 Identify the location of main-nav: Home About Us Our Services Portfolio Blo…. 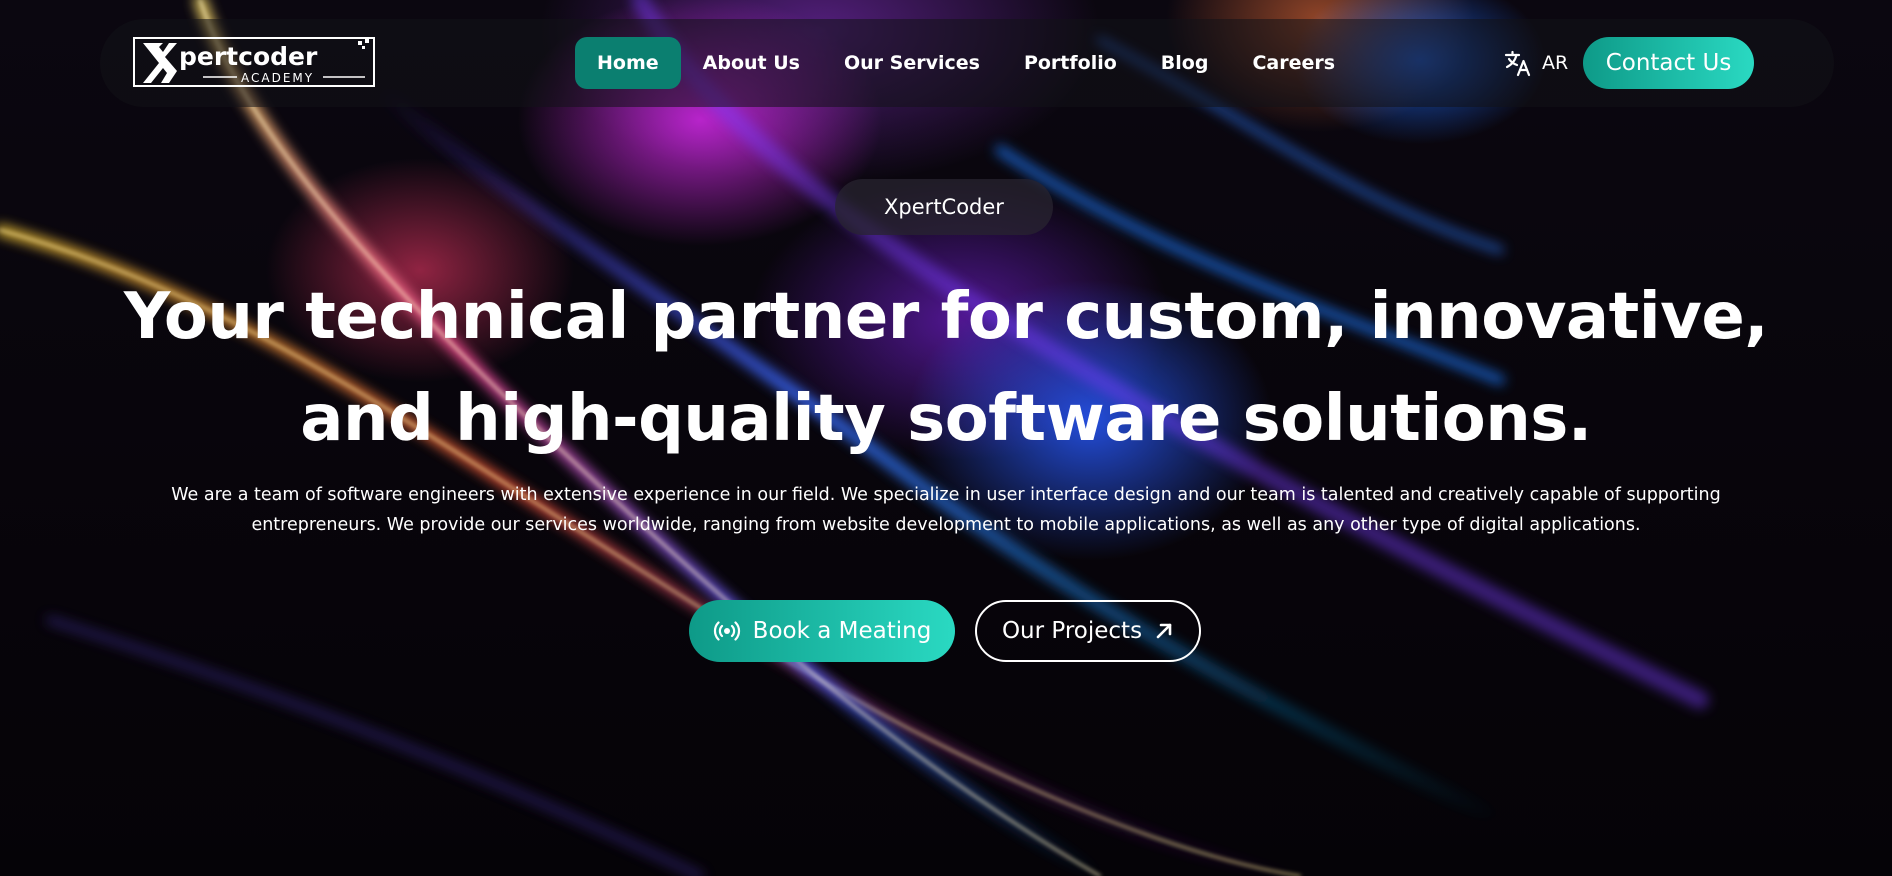
(966, 63).